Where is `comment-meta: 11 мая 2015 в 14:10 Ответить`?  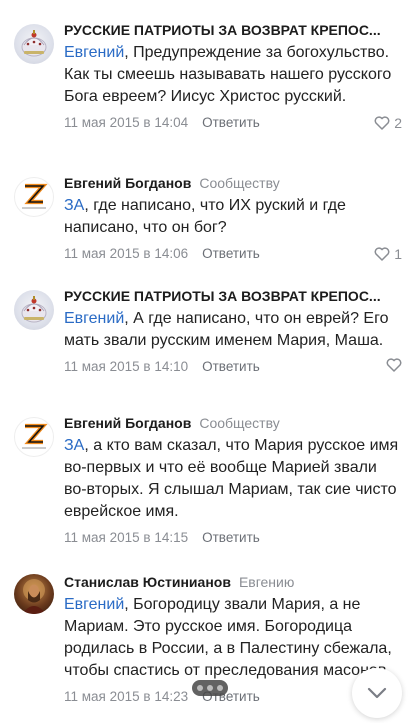
comment-meta: 11 мая 2015 в 14:10 Ответить is located at coordinates (233, 367).